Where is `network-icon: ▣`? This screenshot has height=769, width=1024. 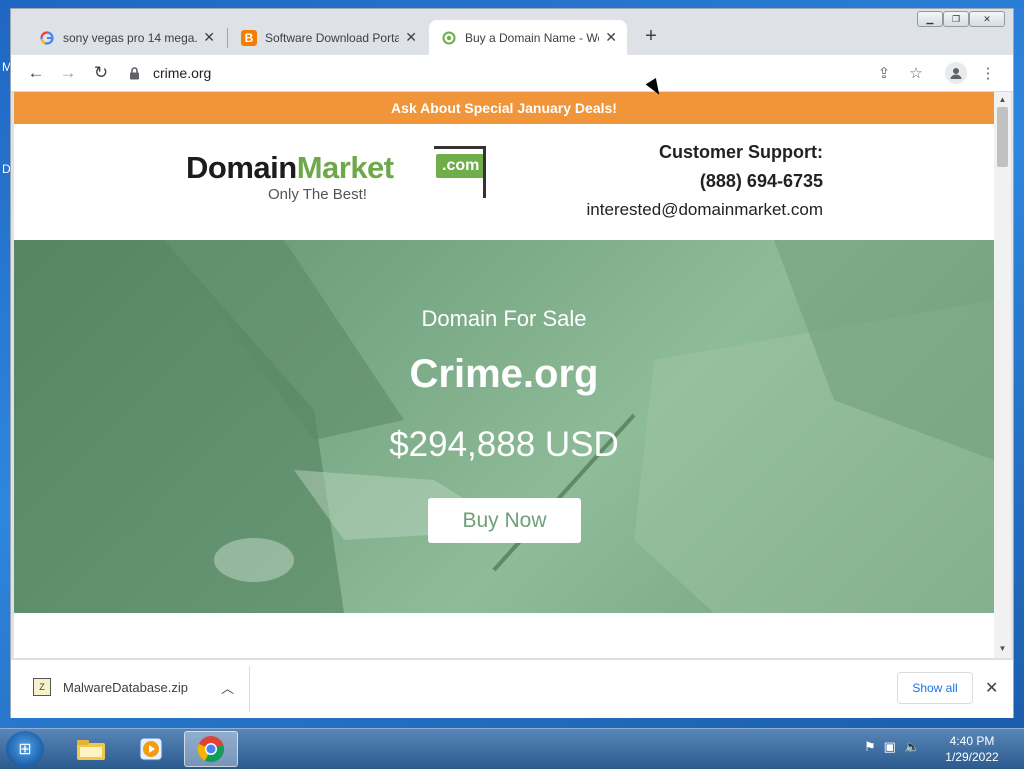
network-icon: ▣ is located at coordinates (890, 747).